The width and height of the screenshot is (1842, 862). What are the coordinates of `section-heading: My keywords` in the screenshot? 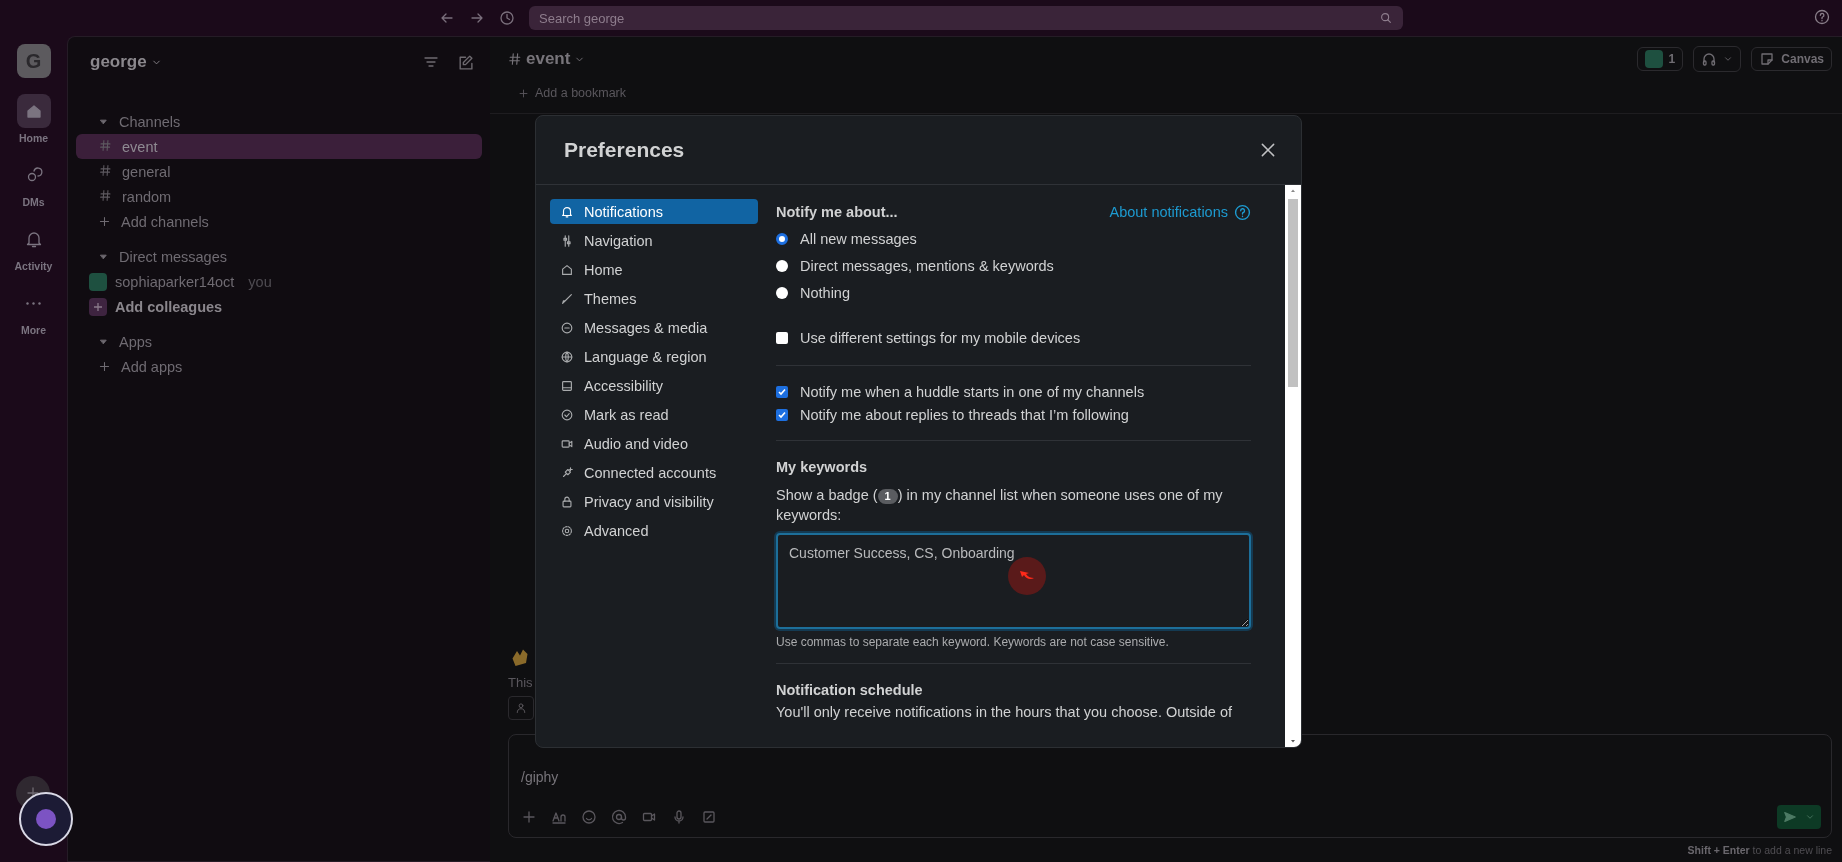 It's located at (822, 467).